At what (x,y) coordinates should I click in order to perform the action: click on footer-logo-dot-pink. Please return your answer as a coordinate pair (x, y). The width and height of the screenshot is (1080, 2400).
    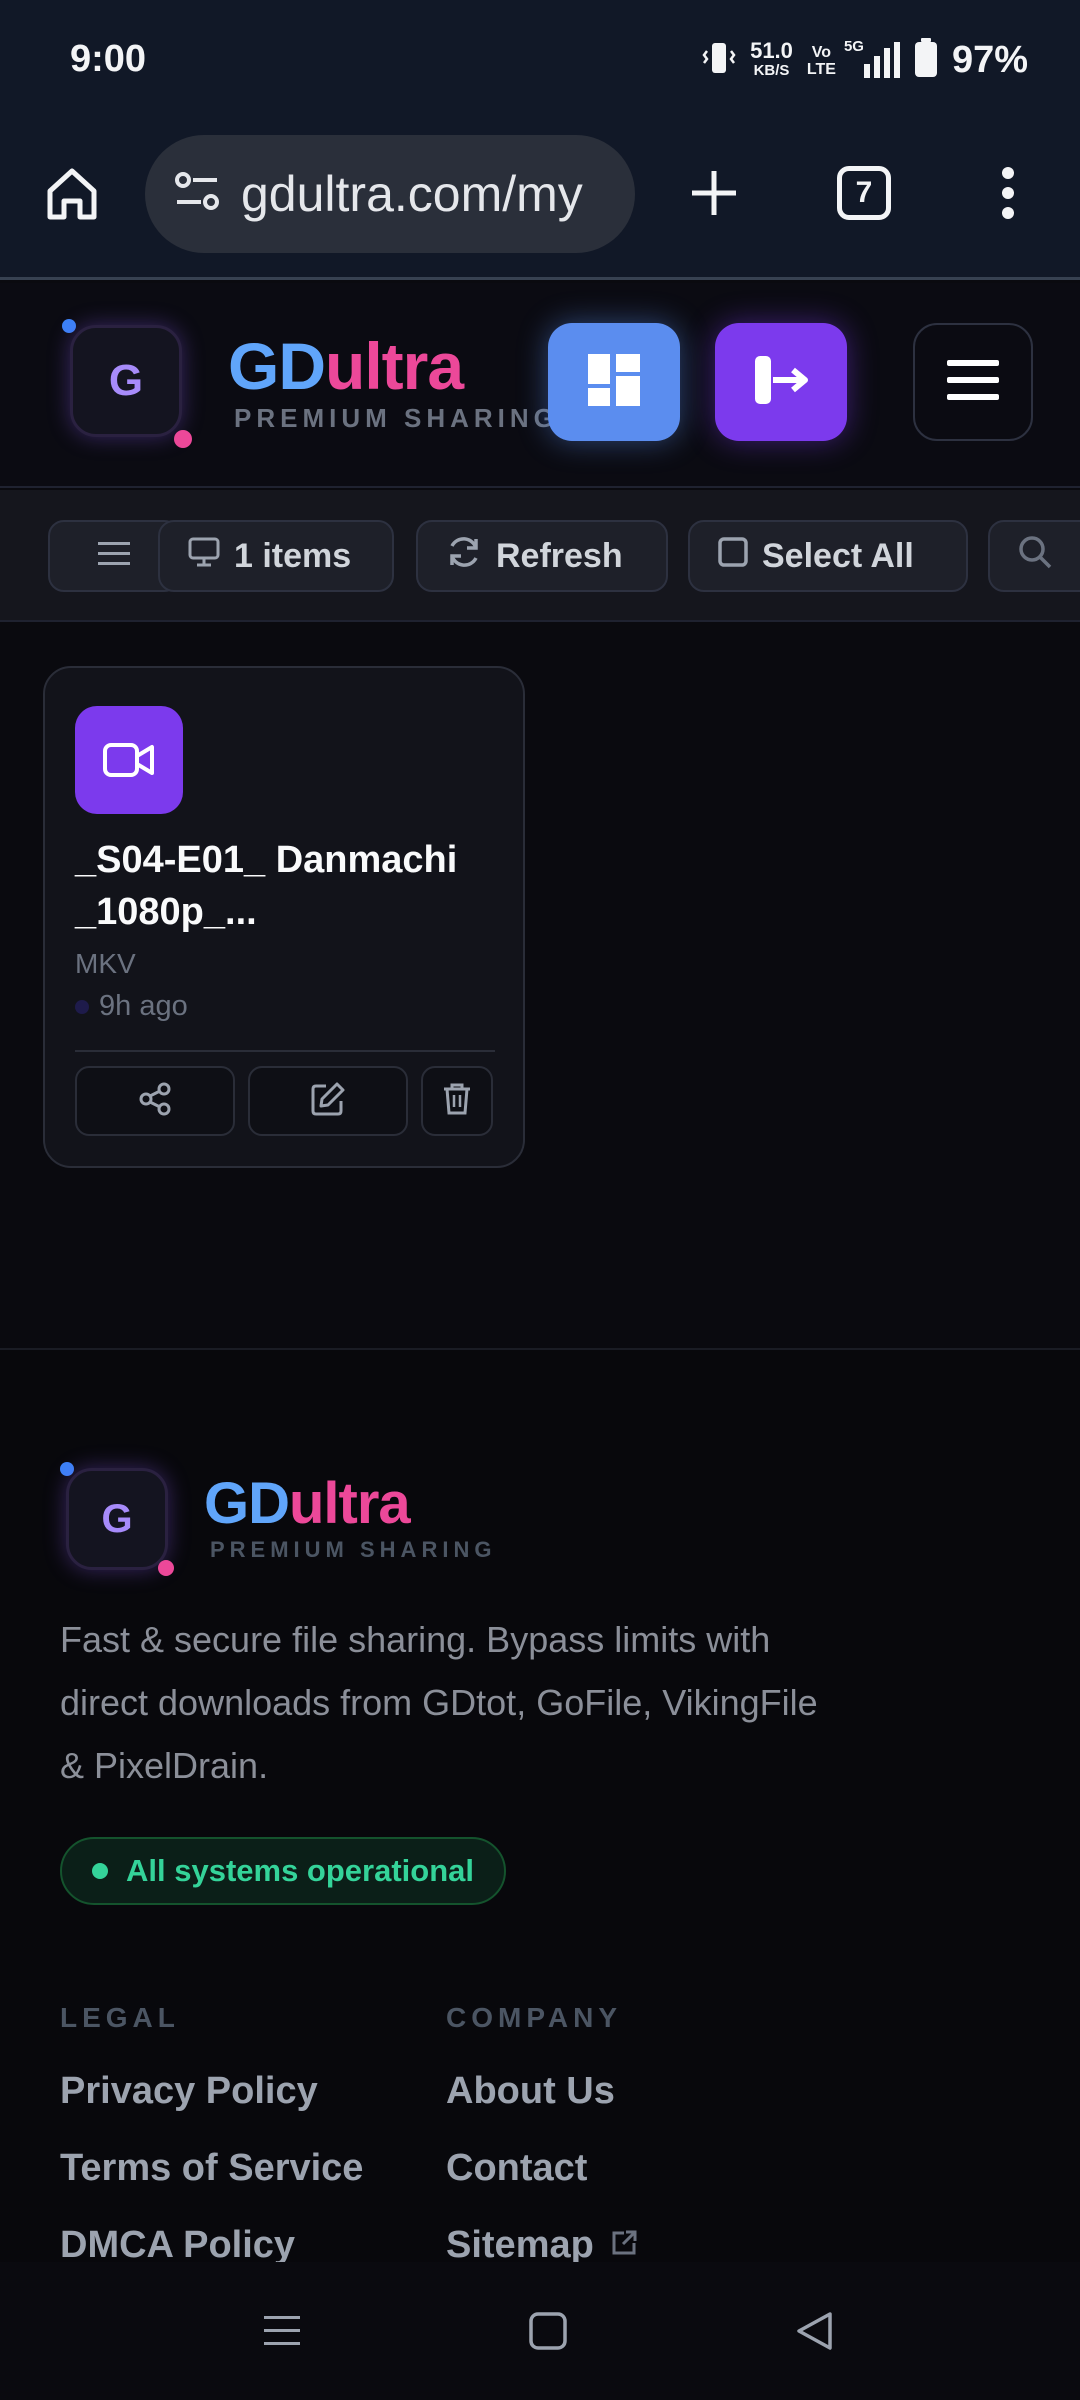
    Looking at the image, I should click on (166, 1568).